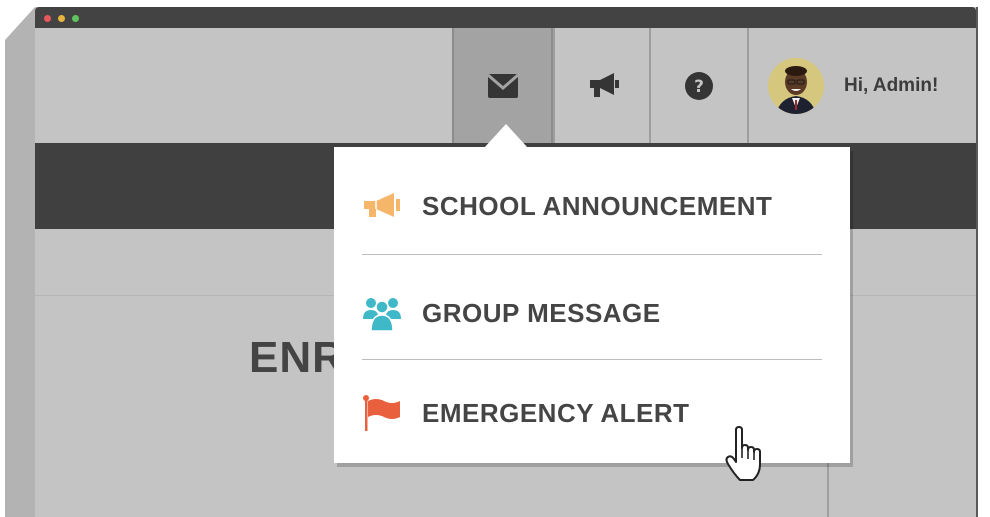 This screenshot has width=990, height=517. What do you see at coordinates (297, 357) in the screenshot?
I see `page-heading: ENR` at bounding box center [297, 357].